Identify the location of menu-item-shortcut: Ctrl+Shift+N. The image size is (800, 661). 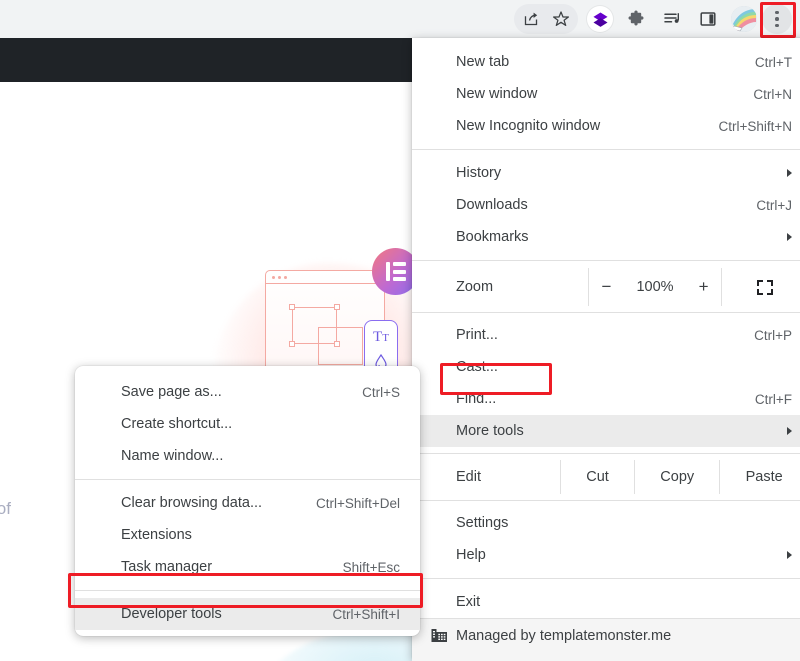
(755, 126).